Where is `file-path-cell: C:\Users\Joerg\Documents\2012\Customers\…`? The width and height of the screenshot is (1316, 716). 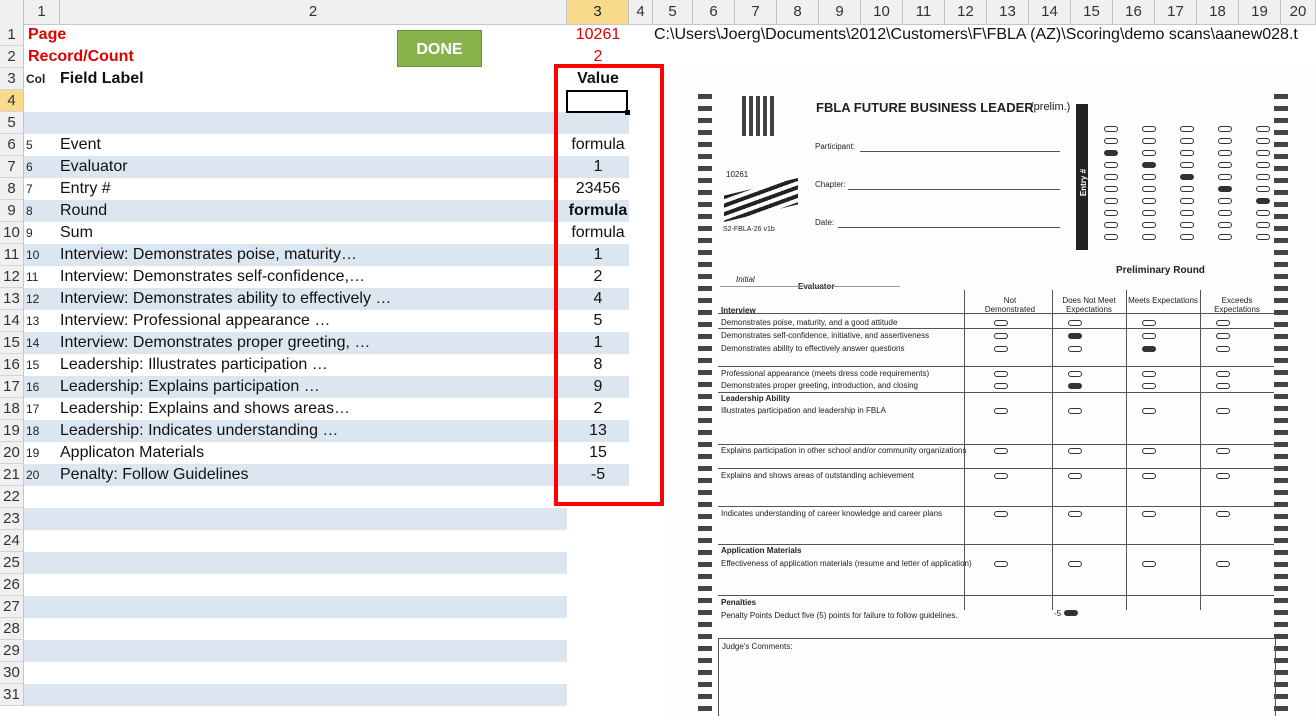 file-path-cell: C:\Users\Joerg\Documents\2012\Customers\… is located at coordinates (976, 35).